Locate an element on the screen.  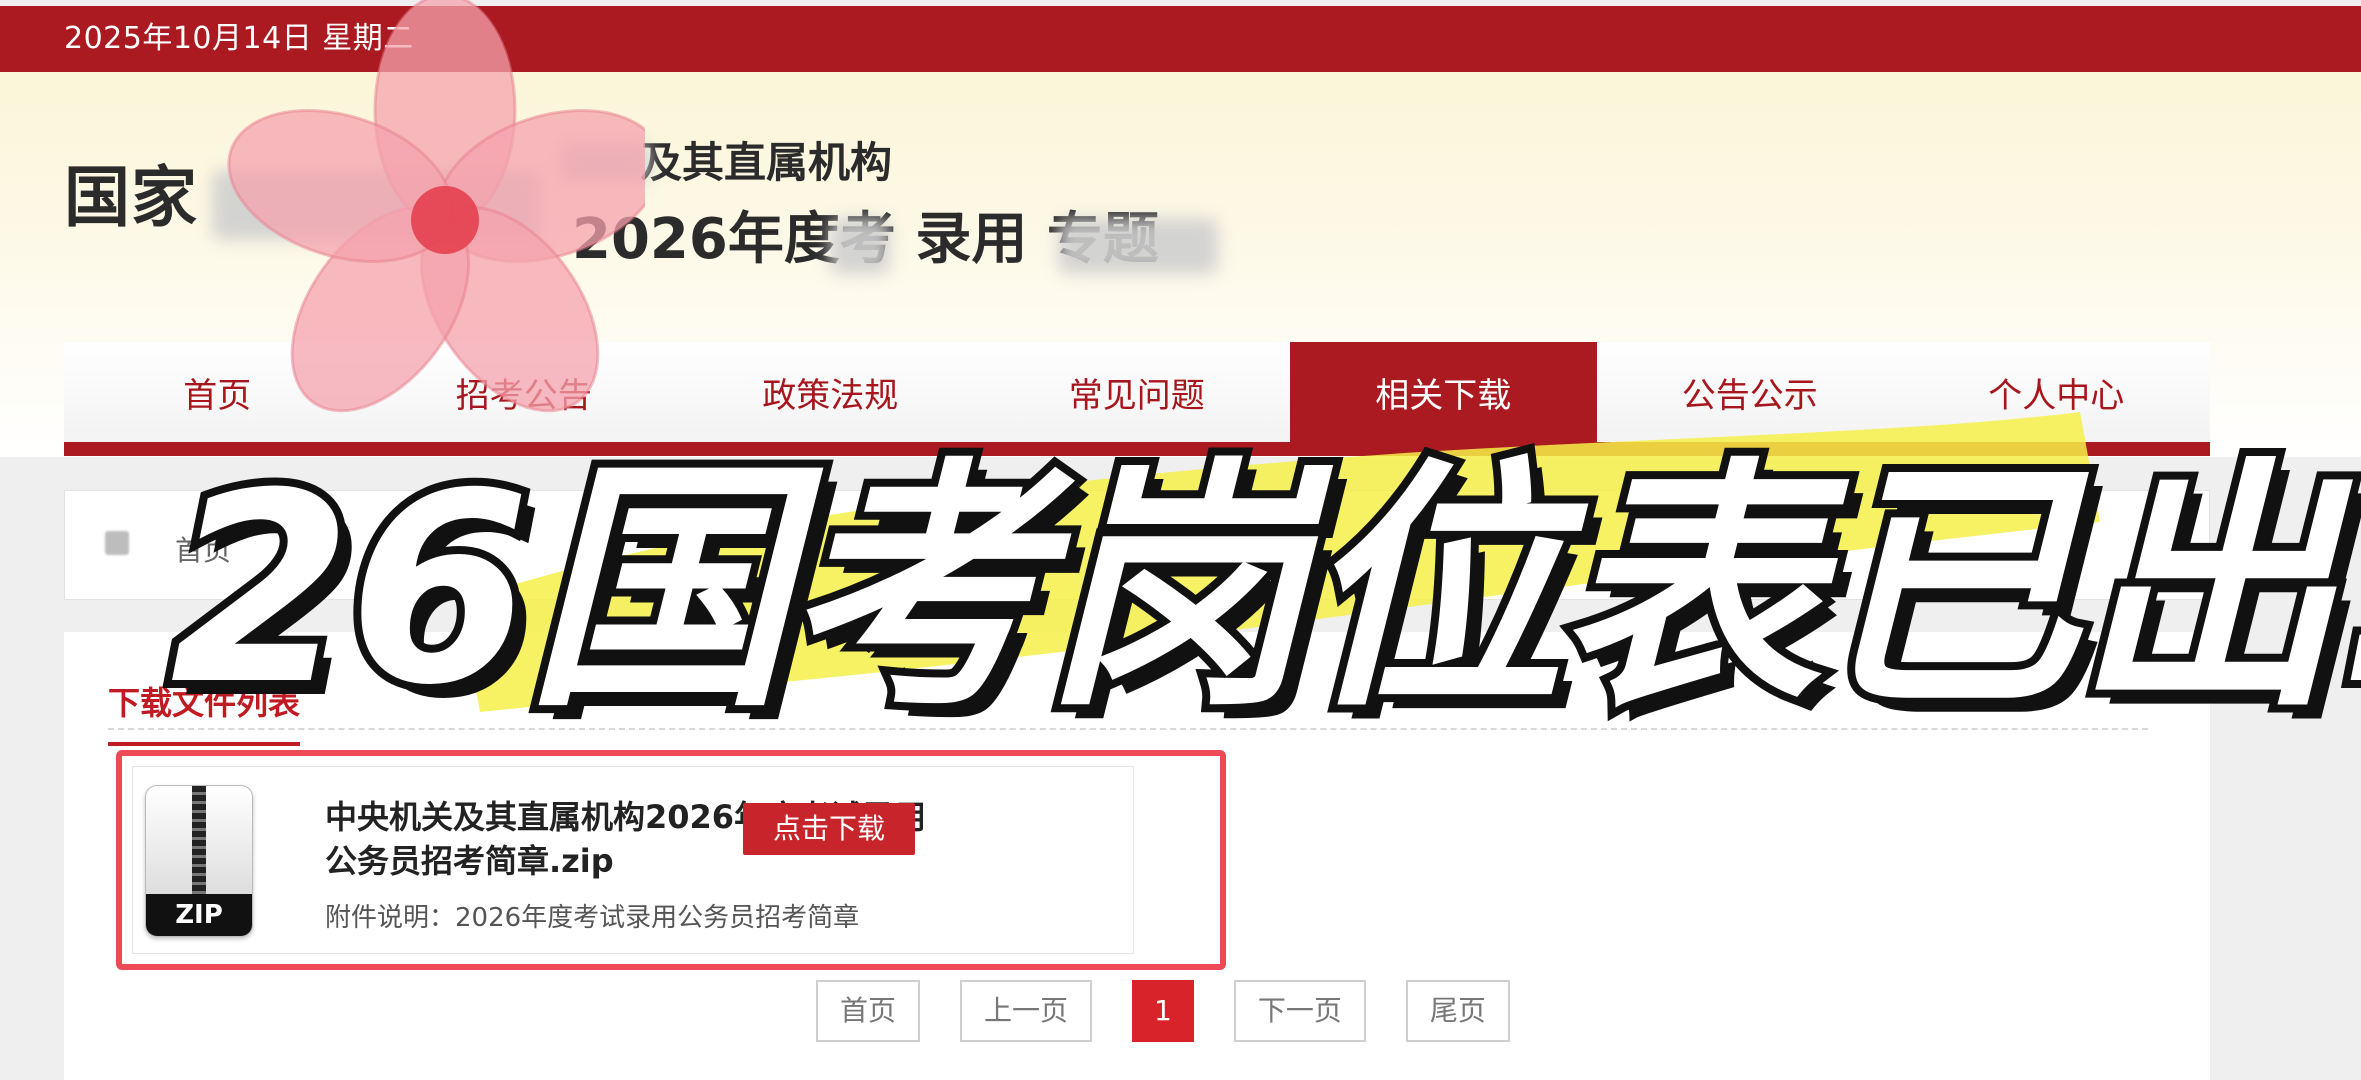
page-last-button: 尾页 is located at coordinates (1457, 1011).